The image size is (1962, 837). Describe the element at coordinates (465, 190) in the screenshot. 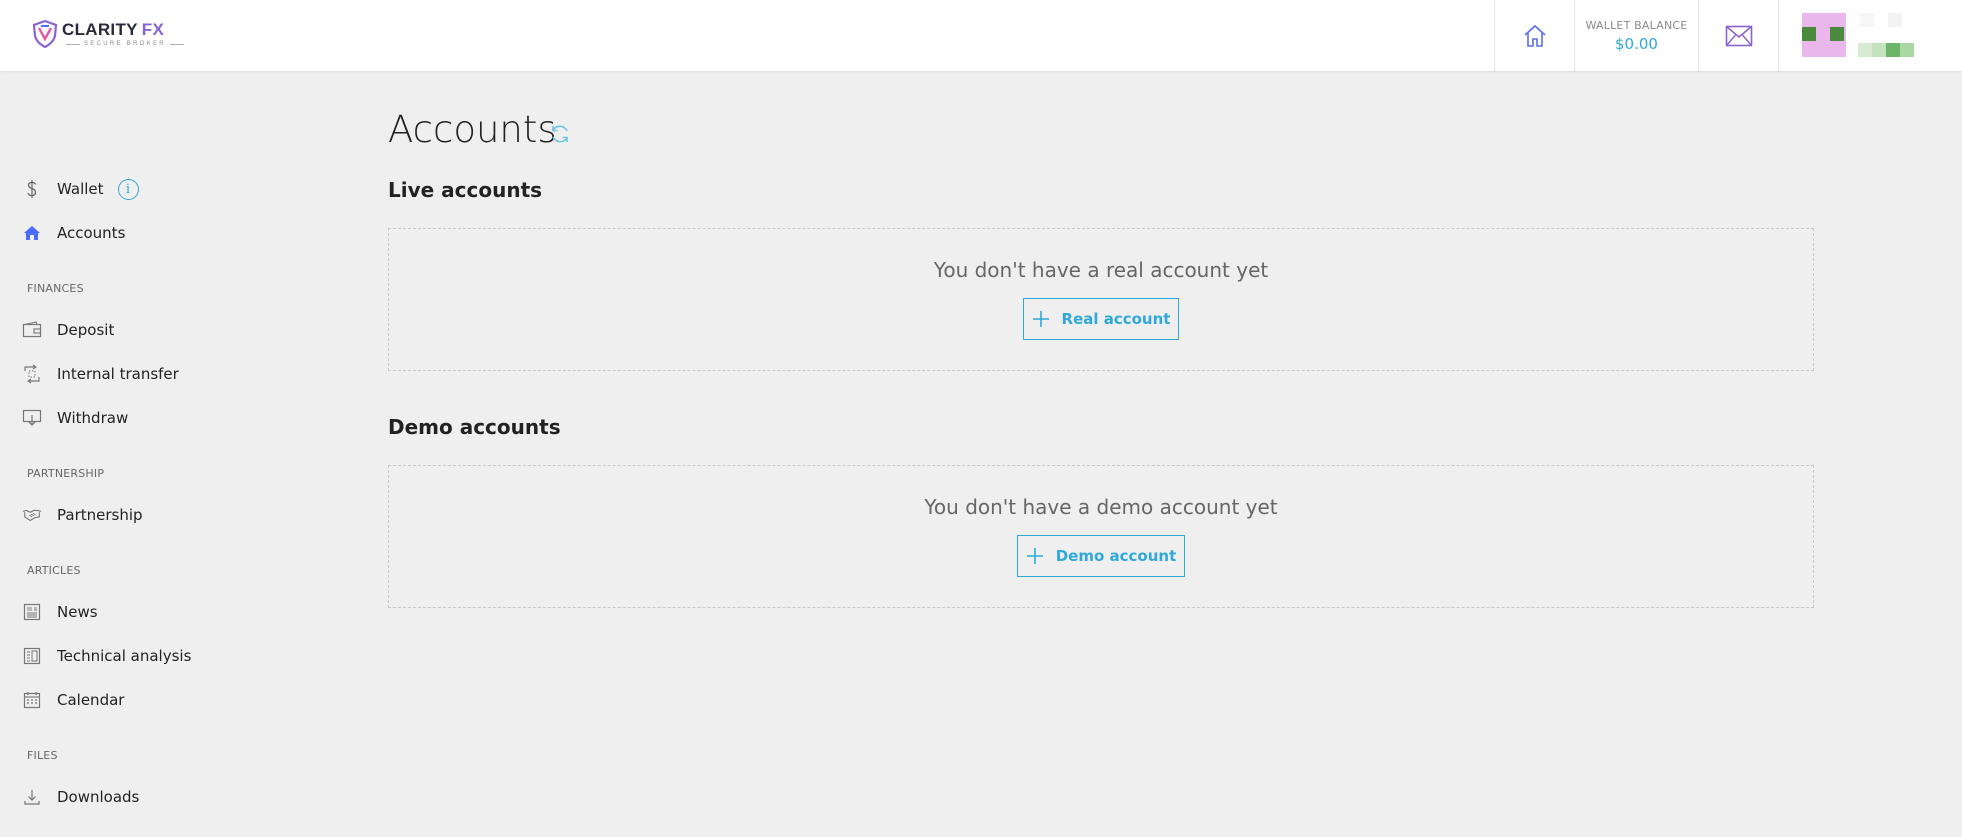

I see `live-accounts-heading: Live accounts` at that location.